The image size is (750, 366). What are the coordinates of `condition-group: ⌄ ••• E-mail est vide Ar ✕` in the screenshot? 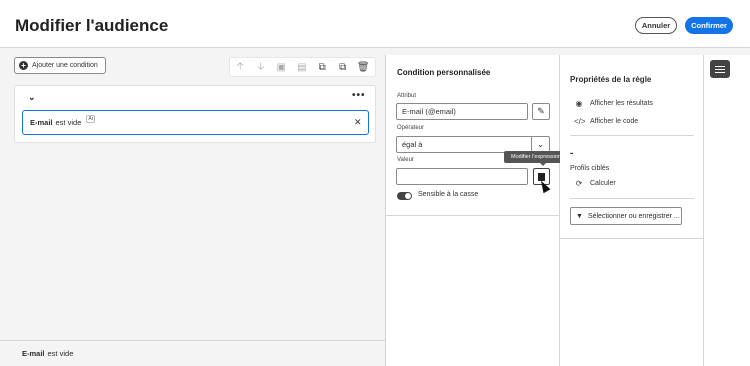 It's located at (195, 114).